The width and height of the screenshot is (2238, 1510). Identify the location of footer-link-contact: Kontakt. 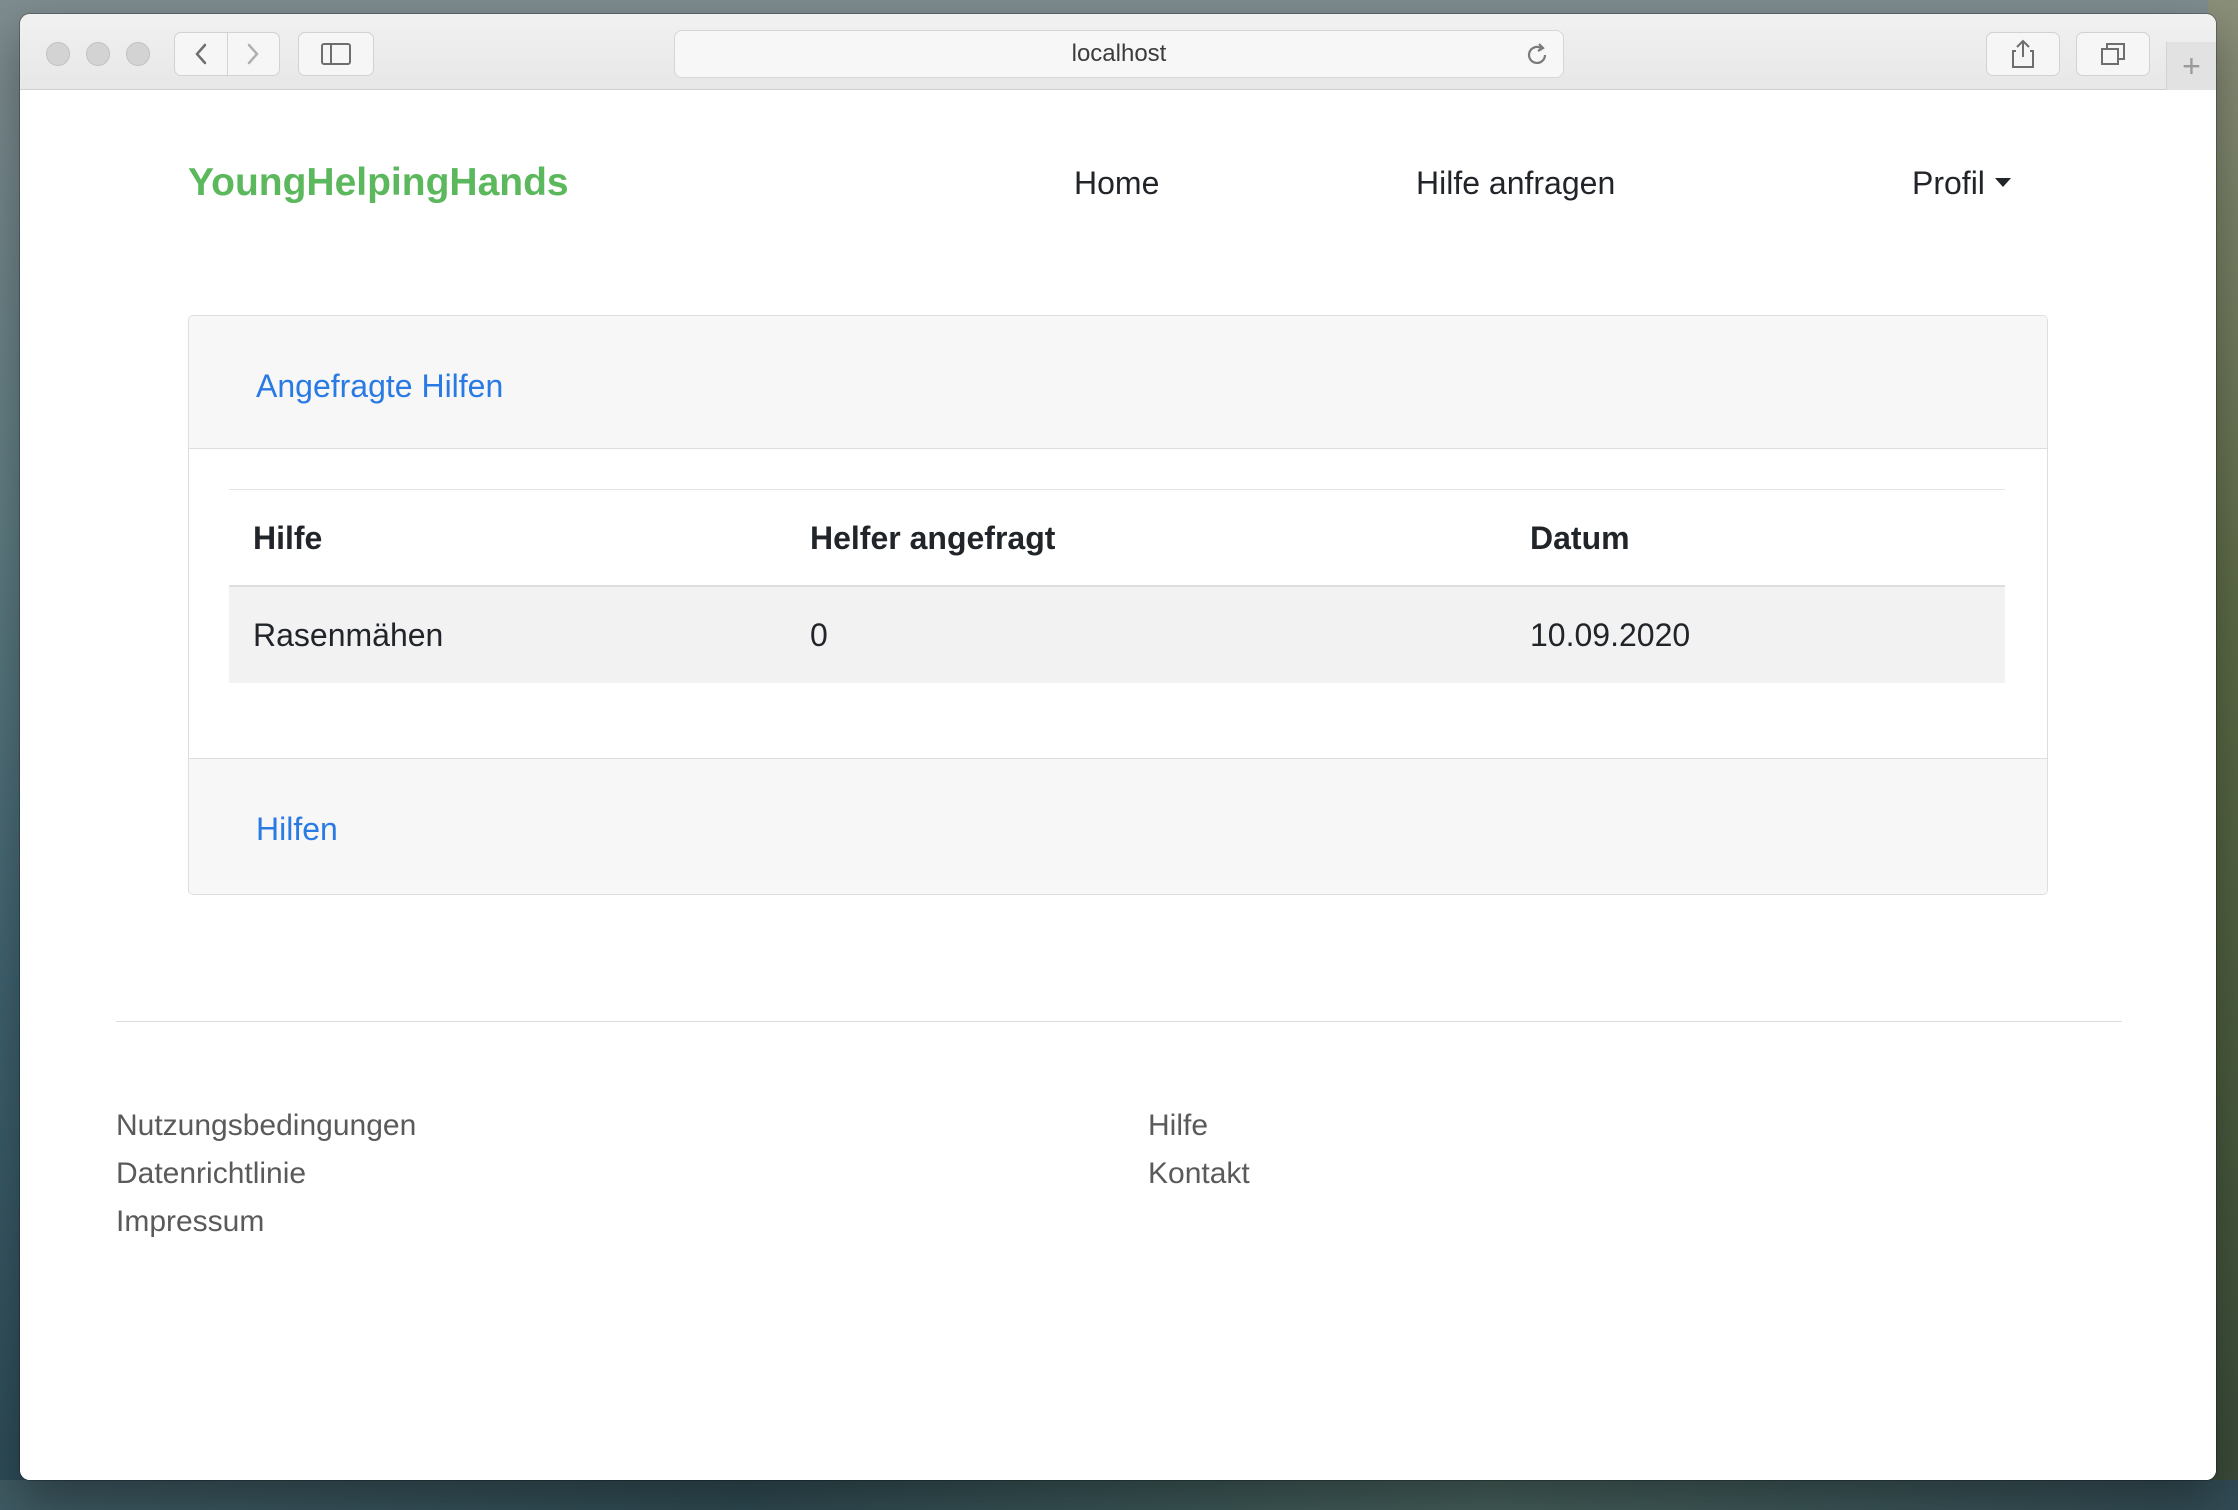
(1199, 1174).